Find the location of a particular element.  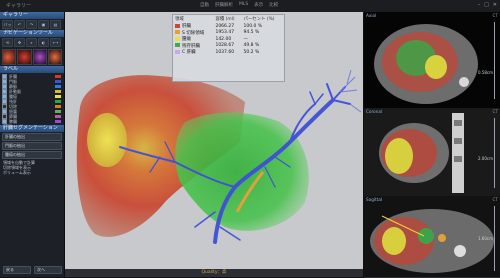

axial-viewport: Axial CT 0.58cm is located at coordinates (432, 60).